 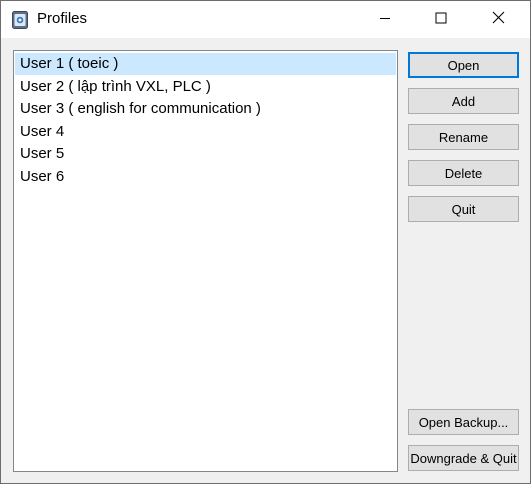 I want to click on minimize-icon, so click(x=385, y=20).